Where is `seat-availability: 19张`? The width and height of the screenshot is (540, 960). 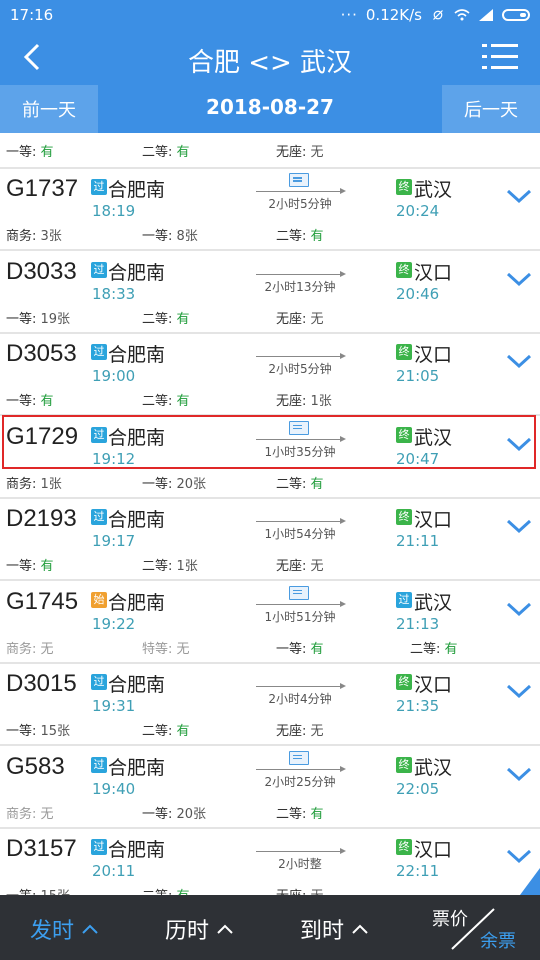 seat-availability: 19张 is located at coordinates (55, 319).